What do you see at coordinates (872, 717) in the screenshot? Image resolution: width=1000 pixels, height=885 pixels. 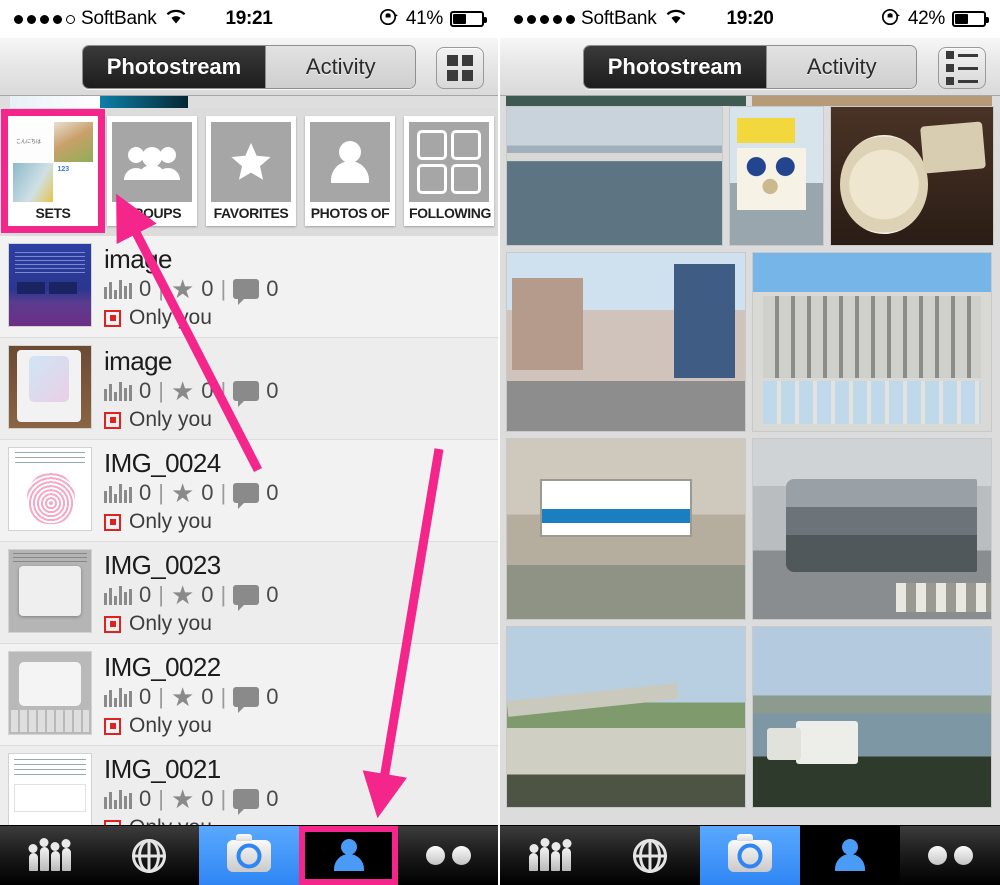 I see `harbor-industrial-photo` at bounding box center [872, 717].